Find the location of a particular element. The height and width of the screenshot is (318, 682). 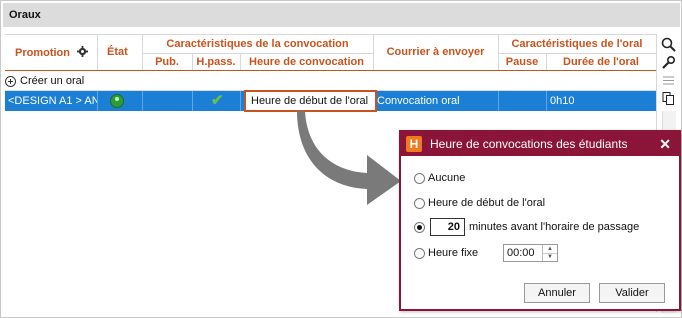

radio-start is located at coordinates (419, 203).